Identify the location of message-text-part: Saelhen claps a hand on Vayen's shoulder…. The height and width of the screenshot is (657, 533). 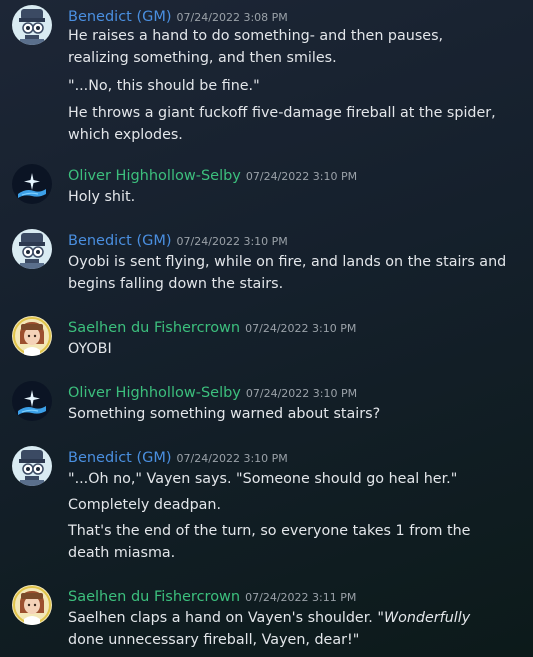
(226, 618).